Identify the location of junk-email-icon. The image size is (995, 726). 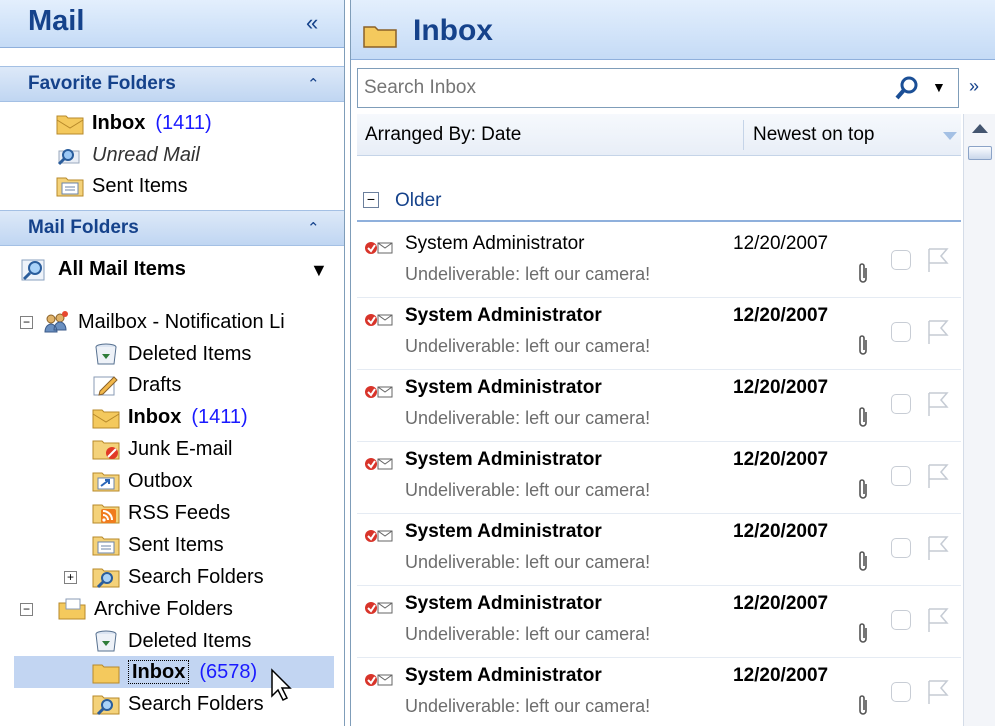
(106, 450).